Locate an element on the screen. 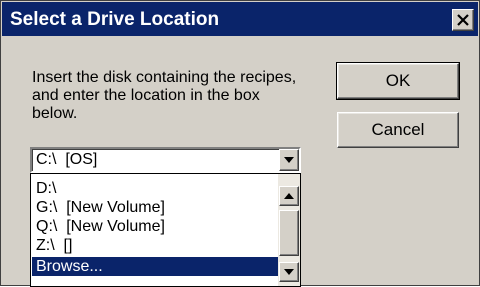 The height and width of the screenshot is (287, 480). drive-option-g: G:\ [New Volume] is located at coordinates (155, 207).